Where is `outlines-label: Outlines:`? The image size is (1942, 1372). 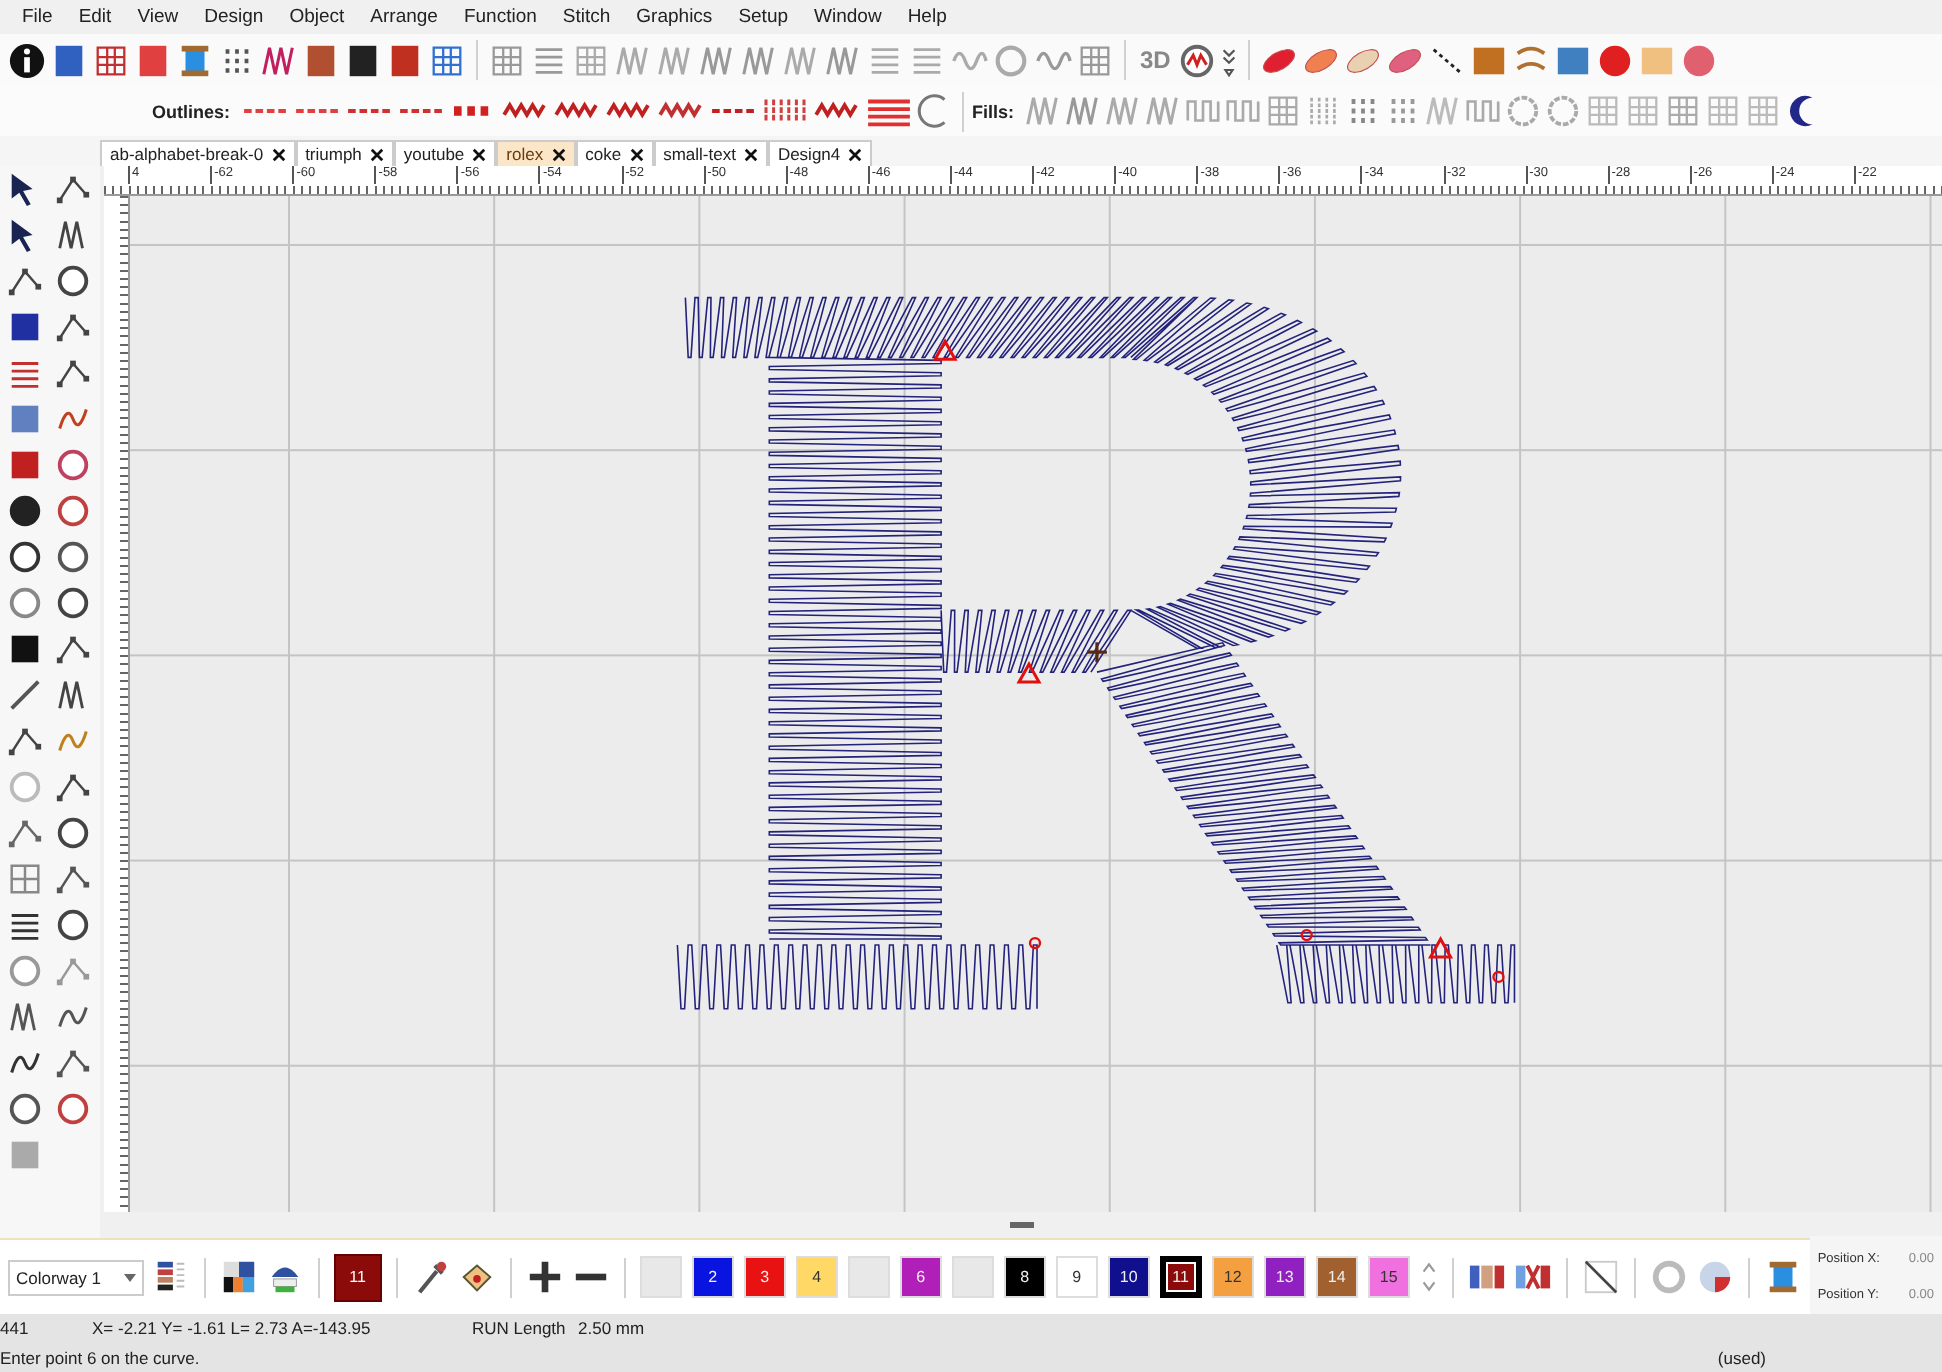
outlines-label: Outlines: is located at coordinates (191, 111).